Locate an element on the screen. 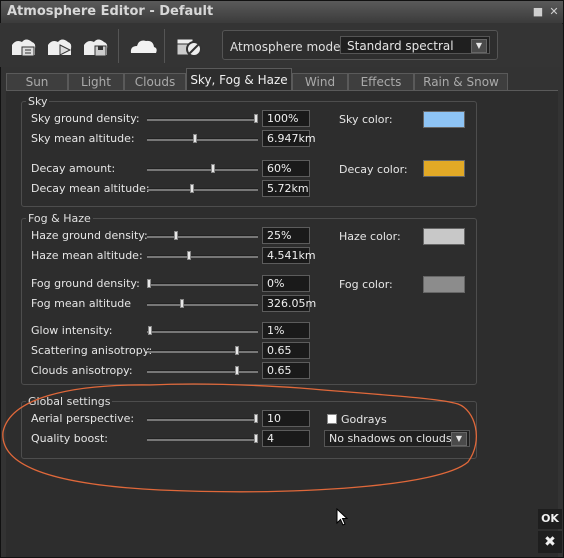  tab-rain-snow: Rain & Snow is located at coordinates (461, 81).